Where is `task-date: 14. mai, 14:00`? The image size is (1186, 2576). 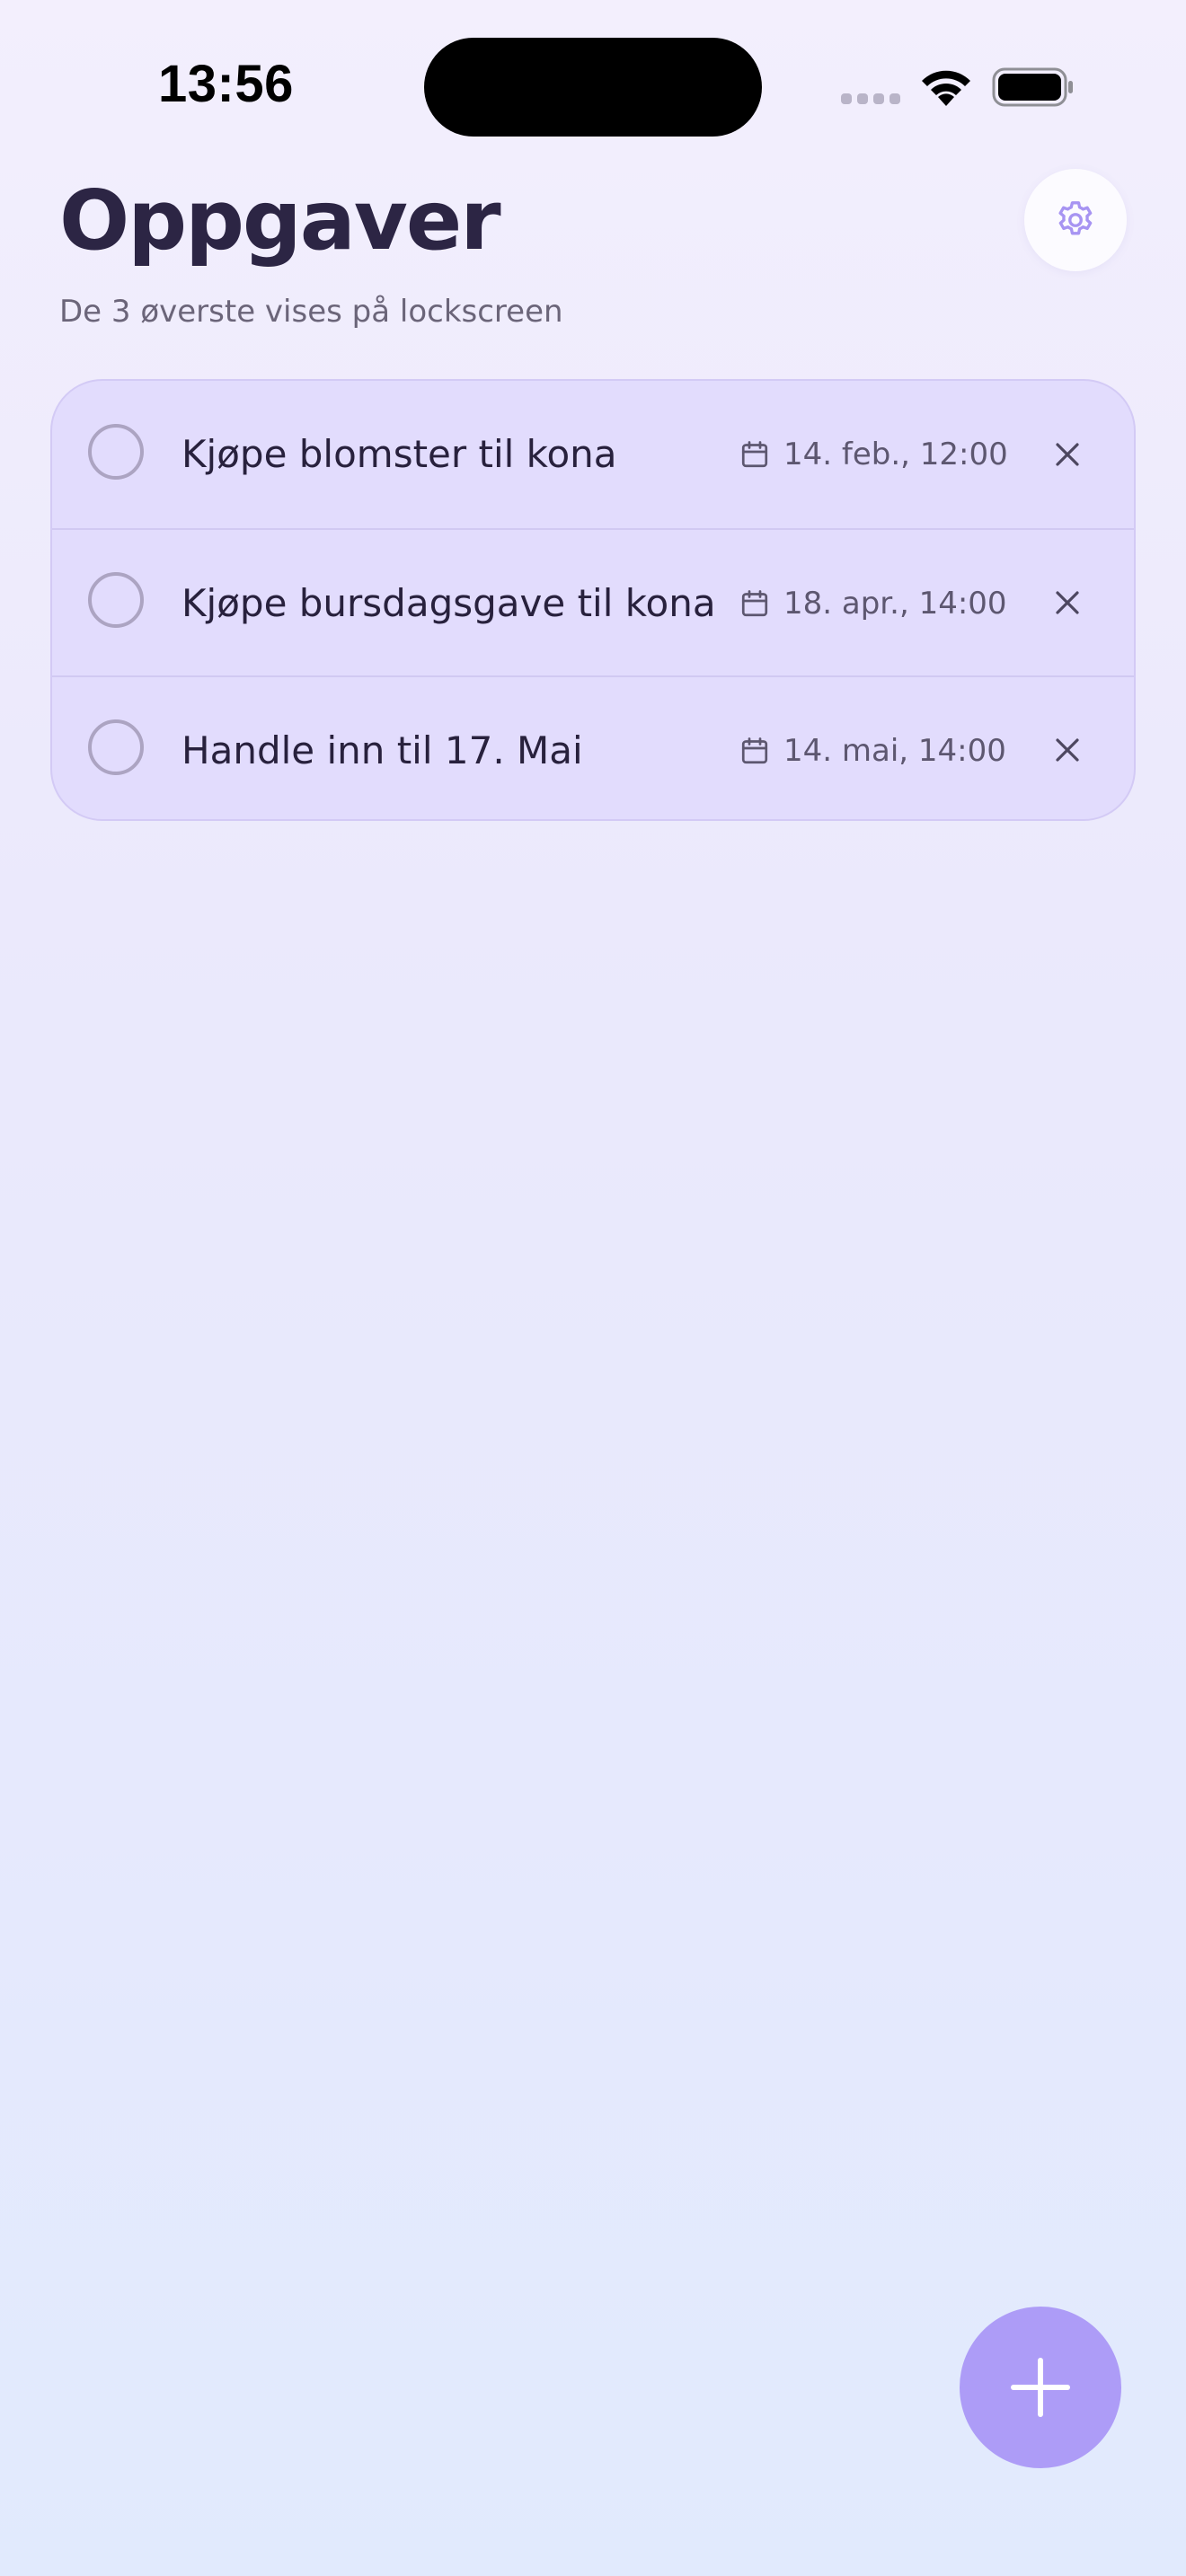 task-date: 14. mai, 14:00 is located at coordinates (872, 748).